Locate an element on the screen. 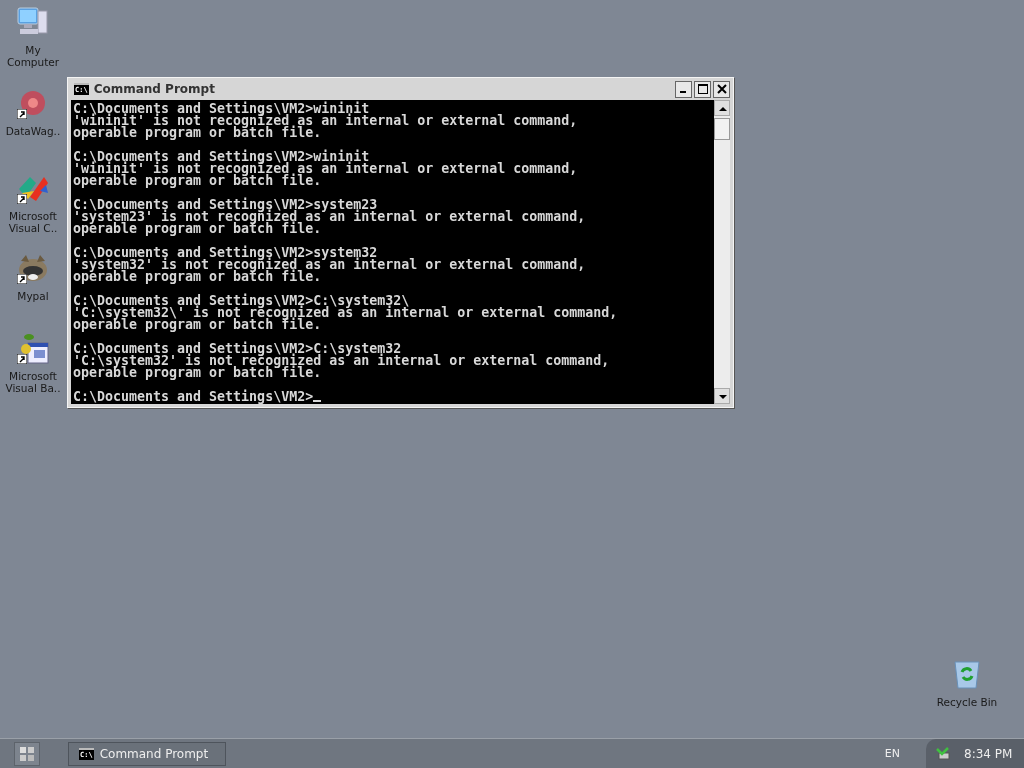 The image size is (1024, 768). minimize-button is located at coordinates (683, 89).